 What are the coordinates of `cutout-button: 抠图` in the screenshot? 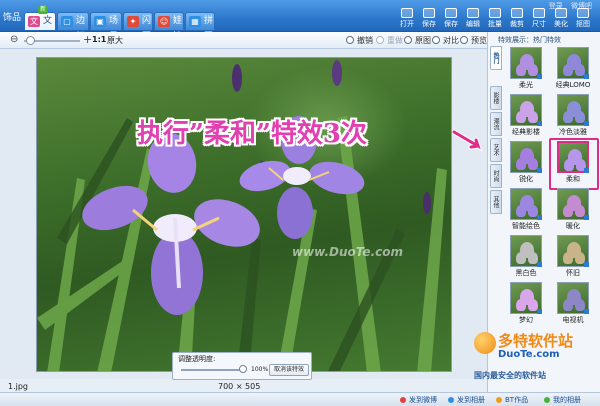 It's located at (583, 19).